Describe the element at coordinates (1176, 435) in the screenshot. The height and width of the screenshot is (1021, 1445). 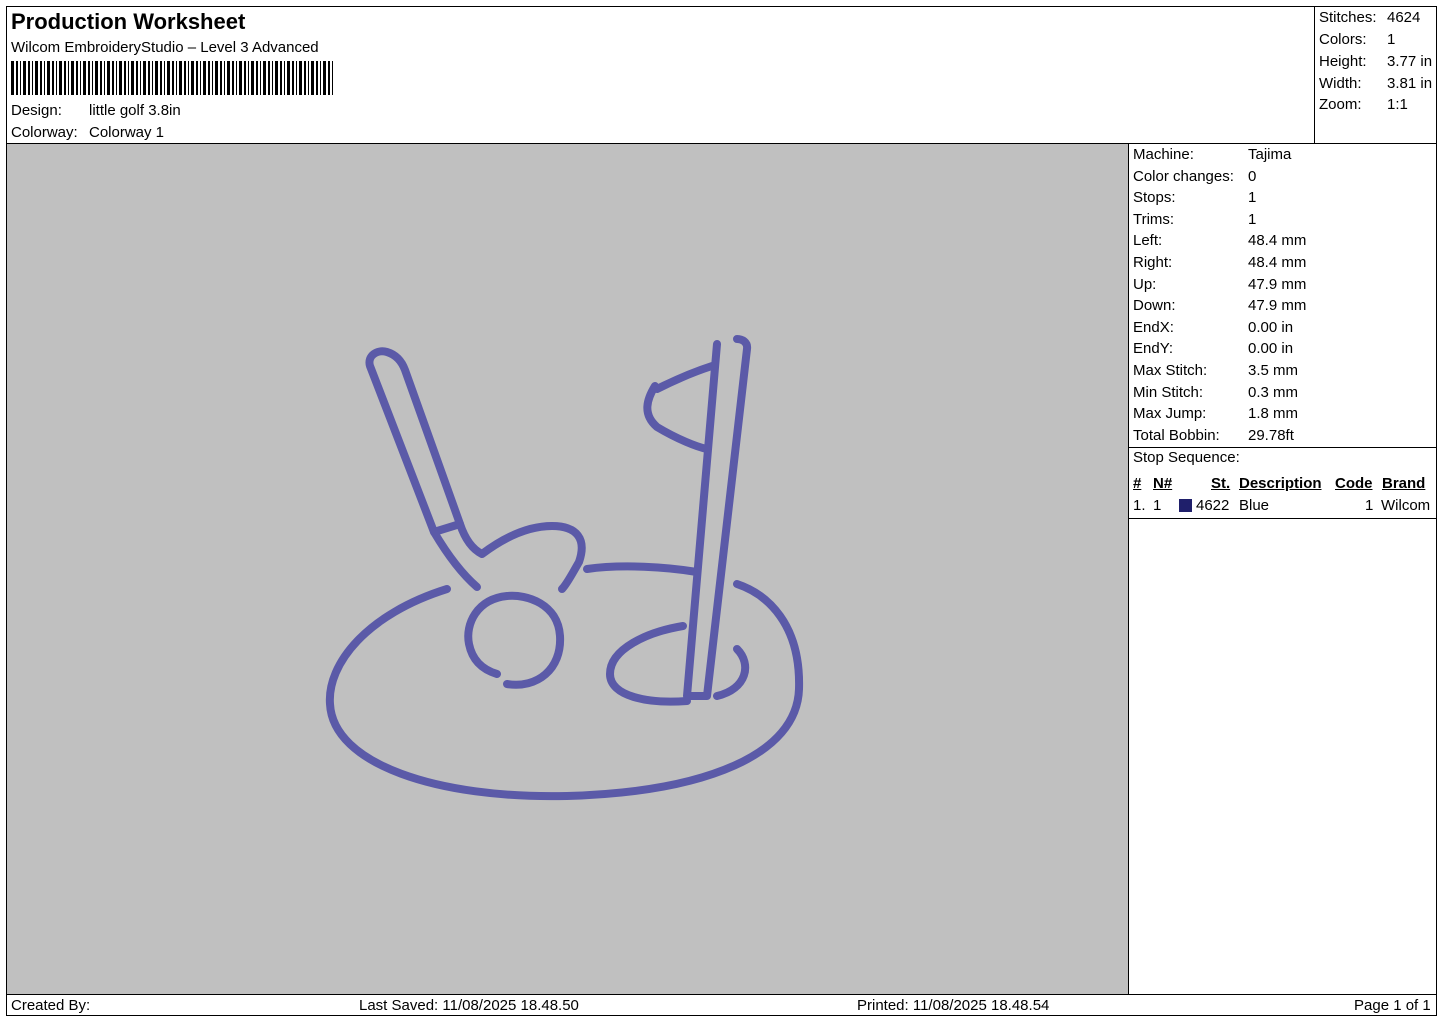
I see `info-label: Total Bobbin:` at that location.